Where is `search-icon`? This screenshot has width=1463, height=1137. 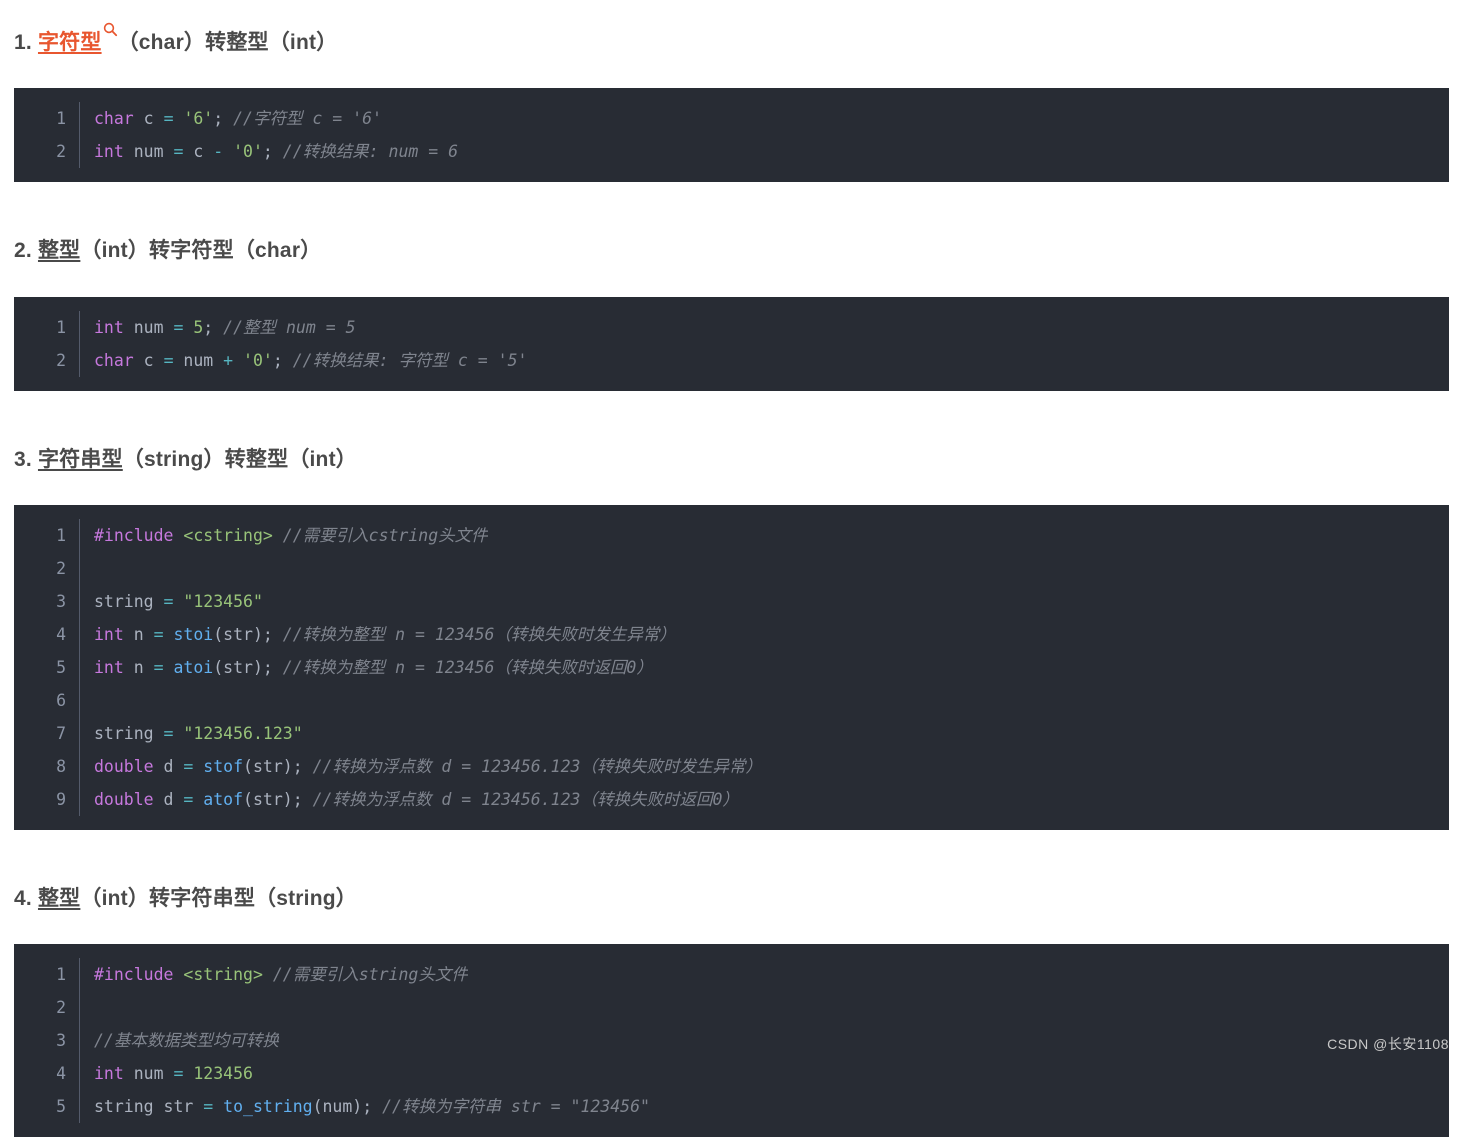 search-icon is located at coordinates (110, 29).